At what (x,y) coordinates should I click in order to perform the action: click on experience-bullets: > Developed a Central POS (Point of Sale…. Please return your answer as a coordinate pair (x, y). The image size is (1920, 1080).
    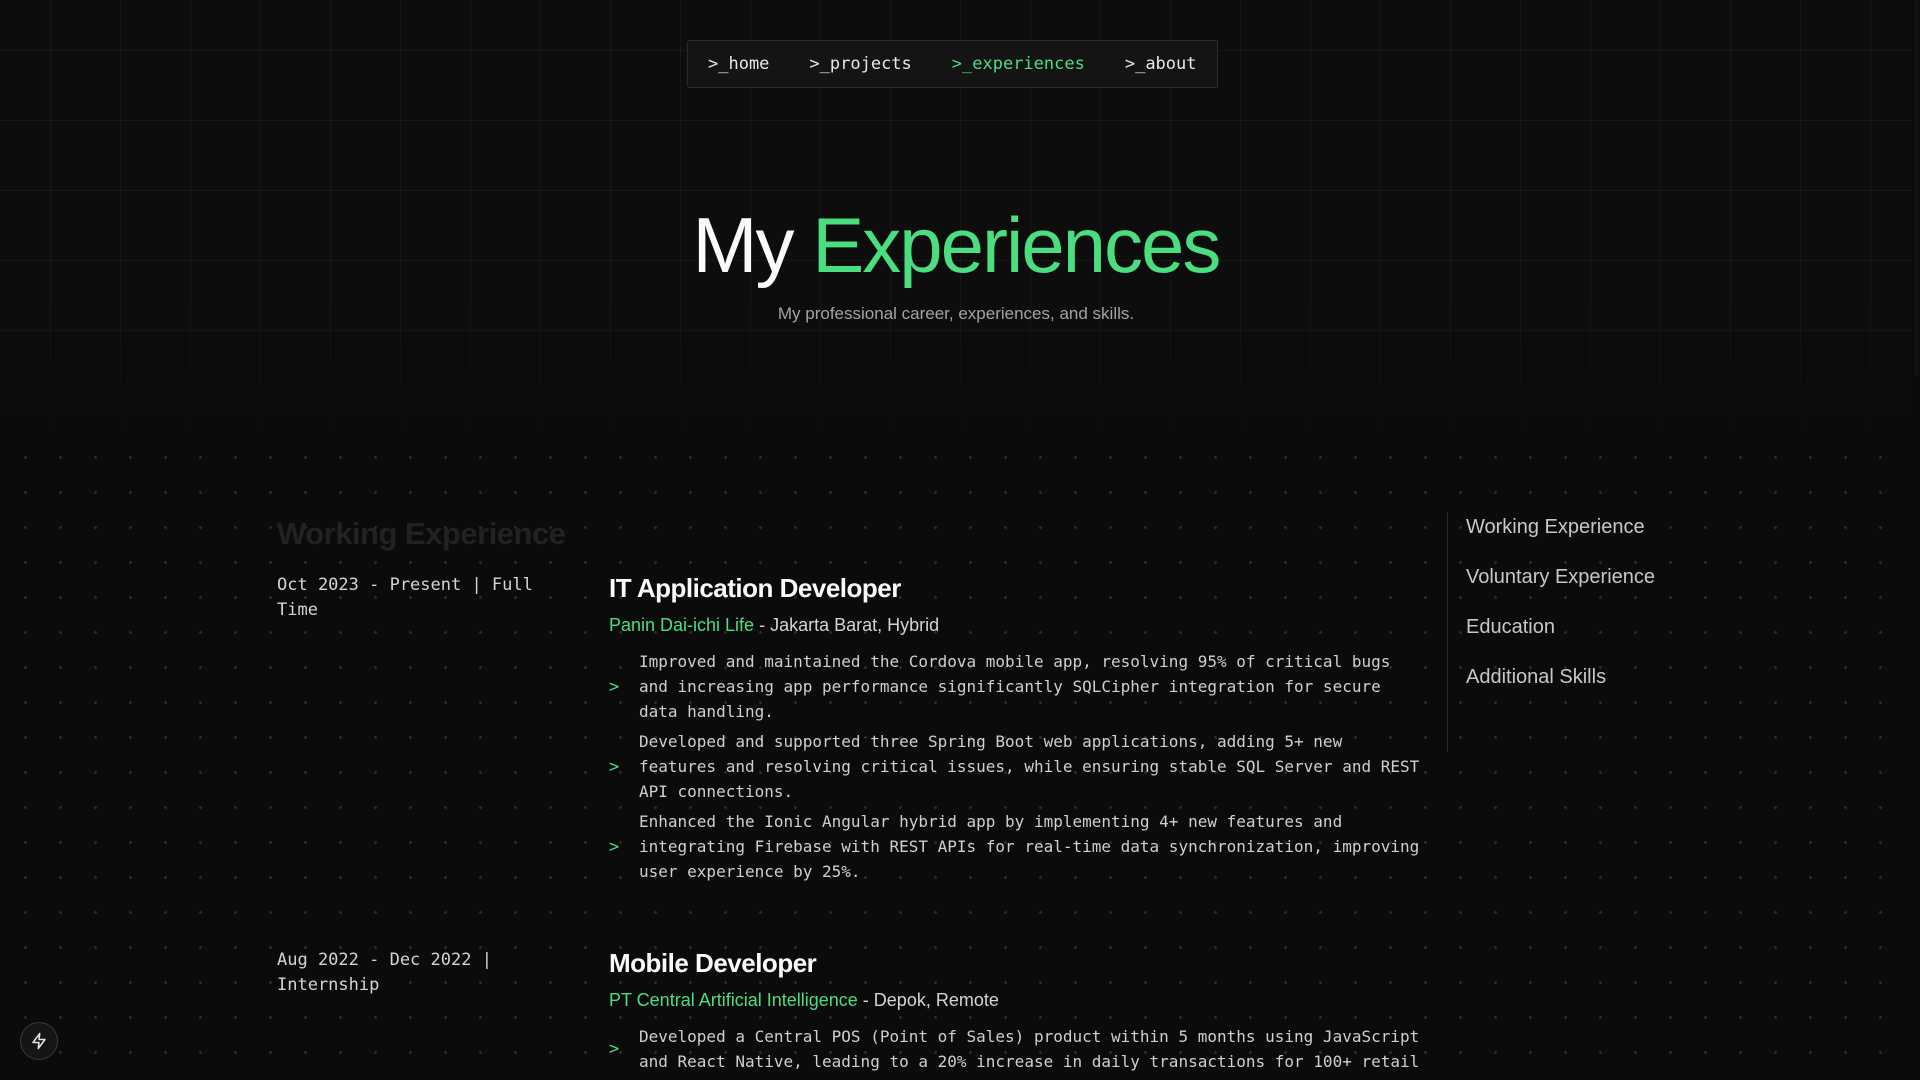
    Looking at the image, I should click on (1016, 1051).